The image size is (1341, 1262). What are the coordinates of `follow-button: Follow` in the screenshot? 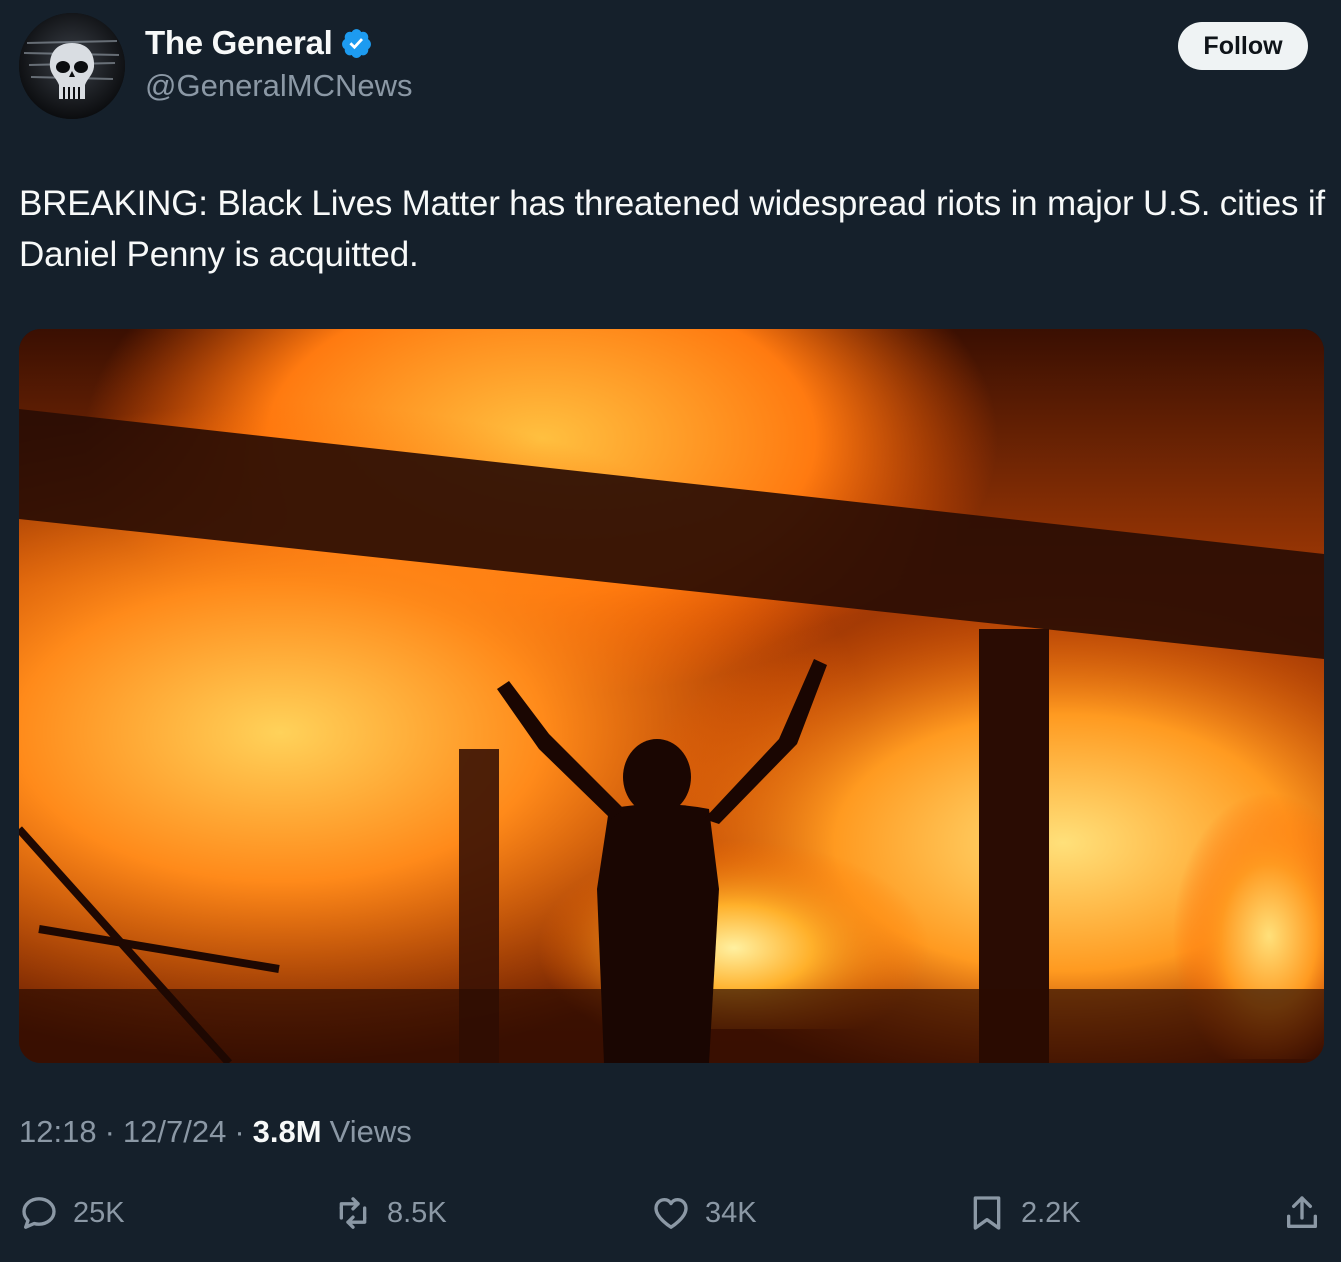 It's located at (1243, 46).